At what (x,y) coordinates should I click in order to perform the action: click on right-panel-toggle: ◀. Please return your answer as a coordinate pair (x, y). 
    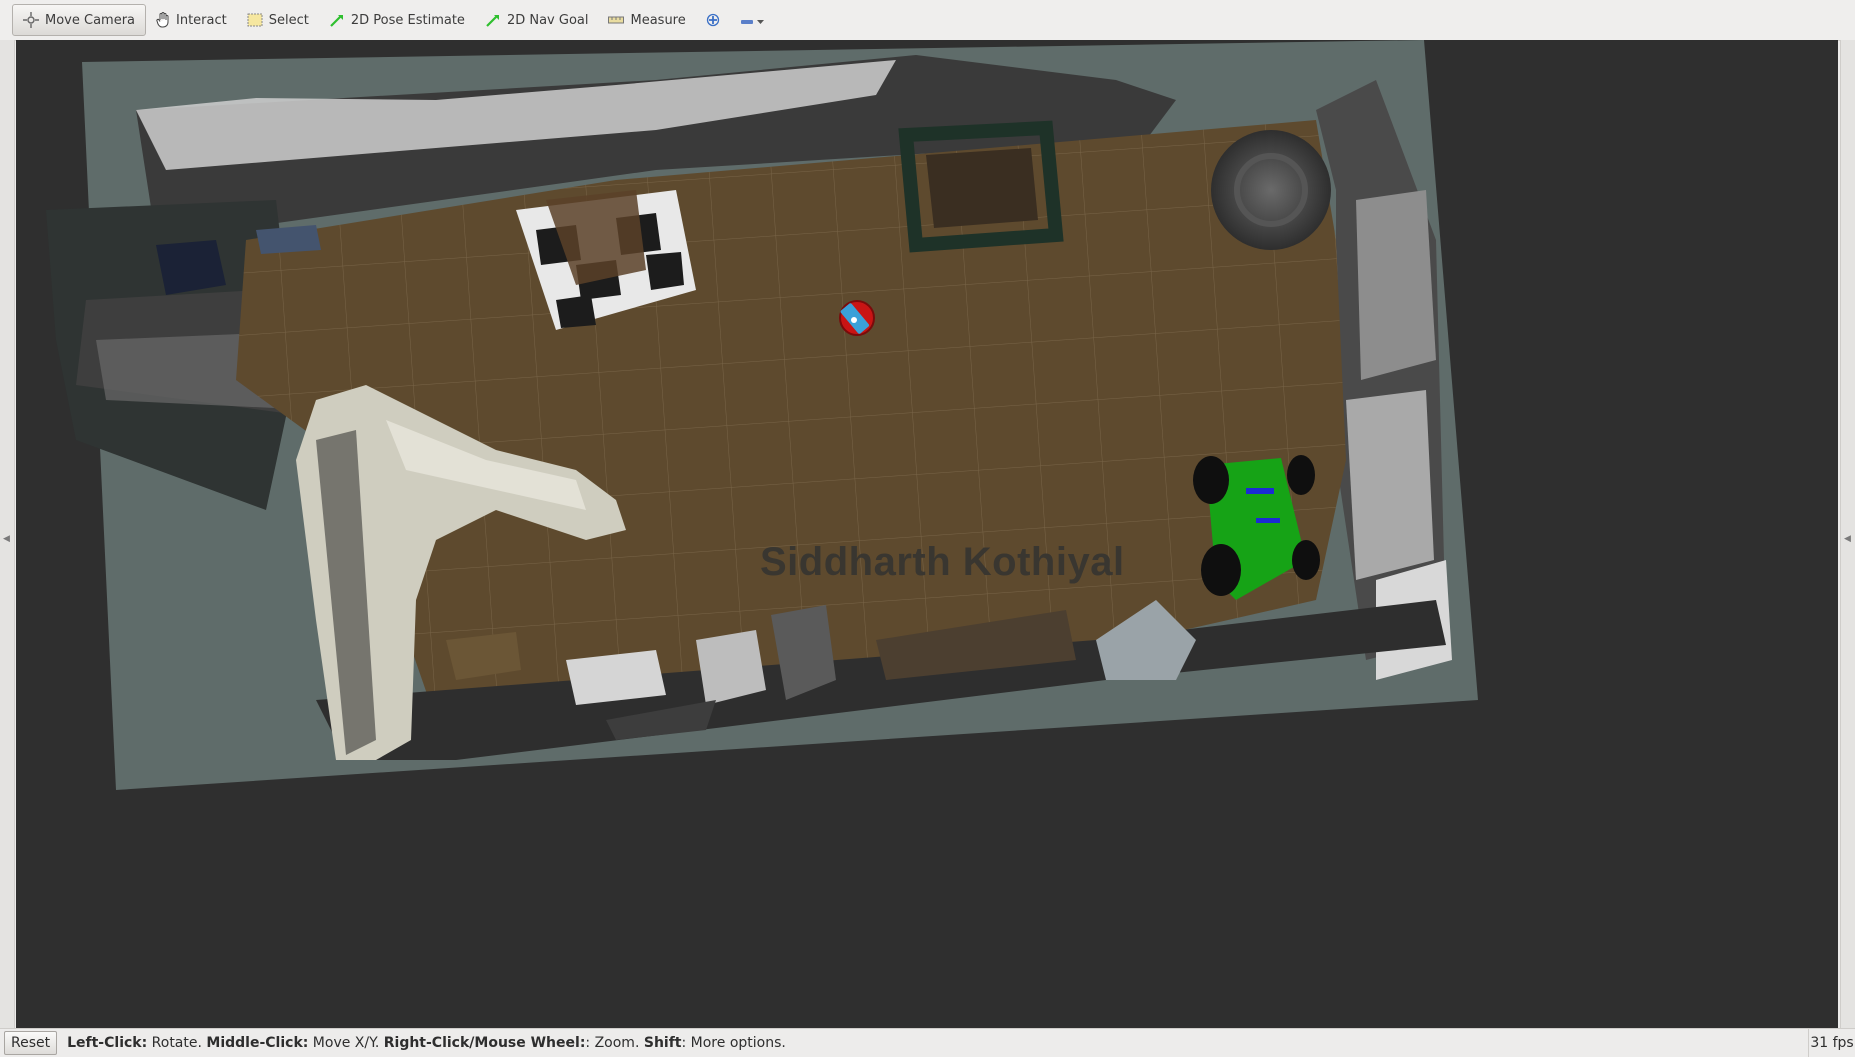
    Looking at the image, I should click on (1847, 534).